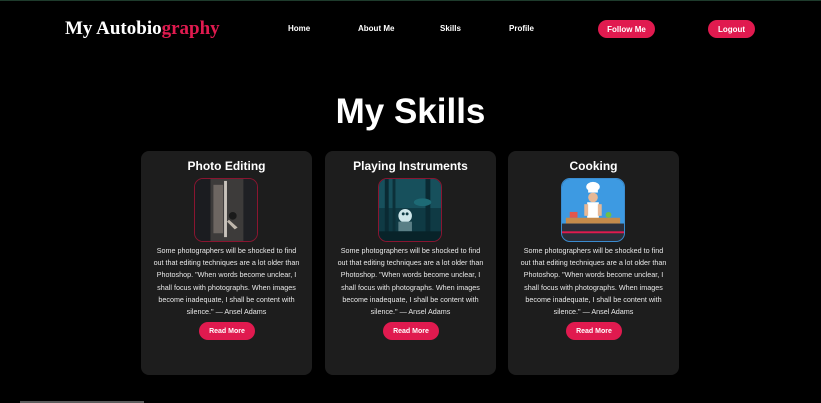  I want to click on instruments-illustration, so click(410, 210).